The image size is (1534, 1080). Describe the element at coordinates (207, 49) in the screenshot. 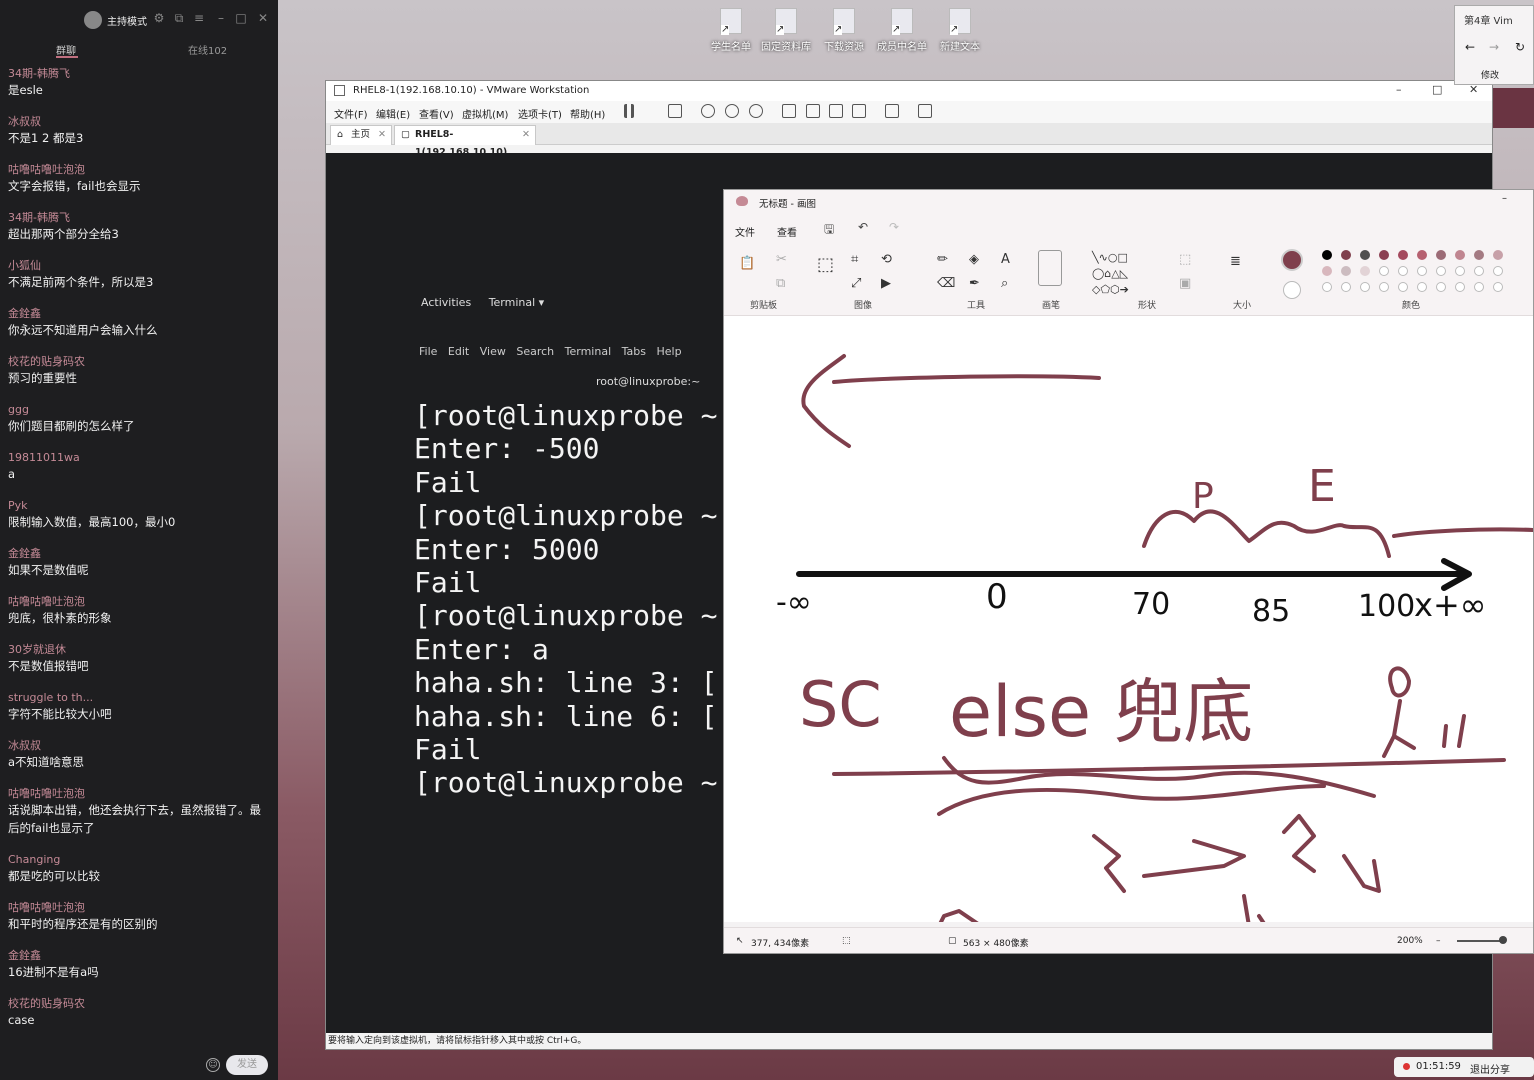

I see `tab-online: 在线102` at that location.